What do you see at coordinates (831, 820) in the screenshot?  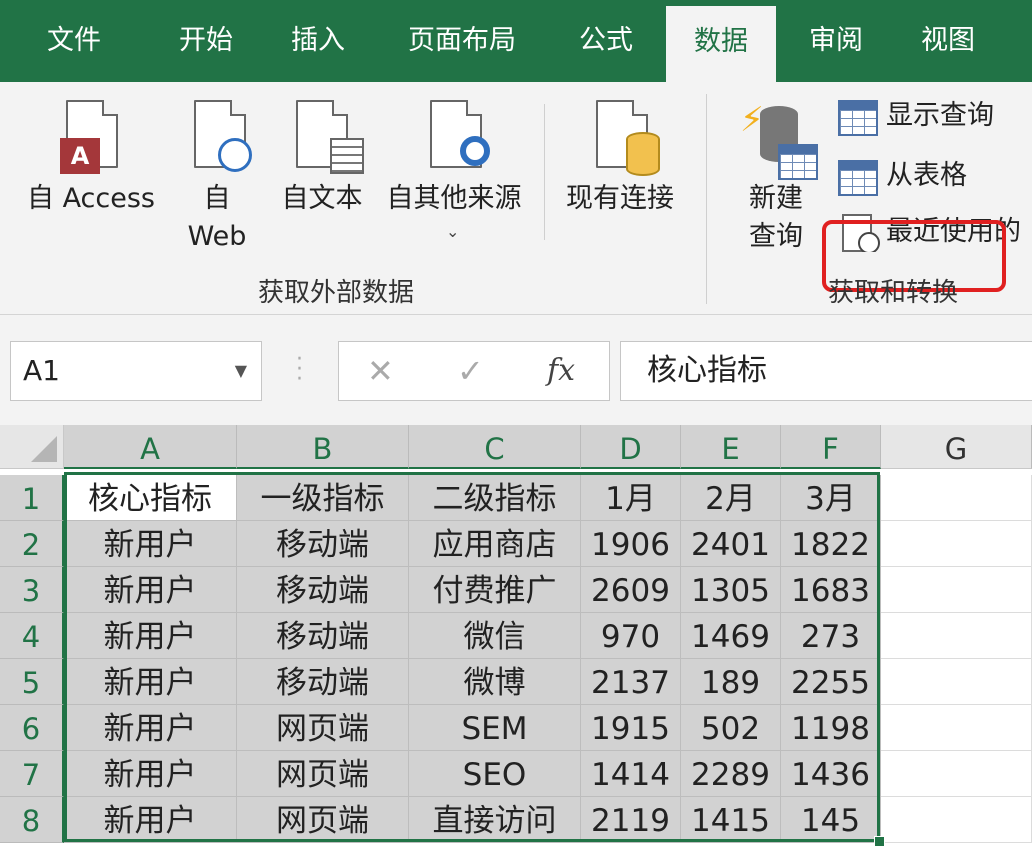 I see `cell-f8: 145` at bounding box center [831, 820].